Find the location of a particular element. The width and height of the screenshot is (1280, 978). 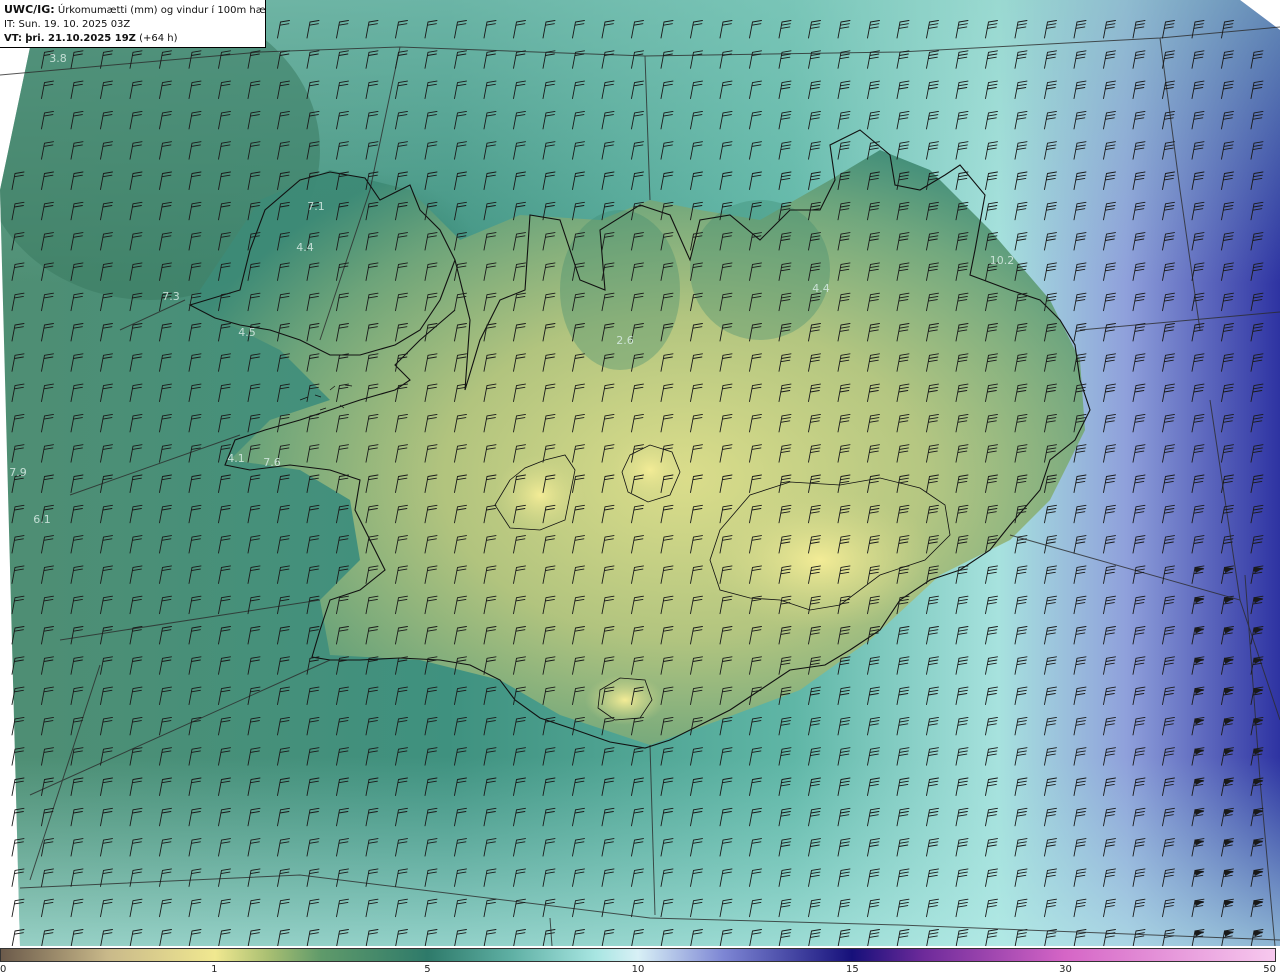

station-value-label: 4.1 is located at coordinates (236, 458).